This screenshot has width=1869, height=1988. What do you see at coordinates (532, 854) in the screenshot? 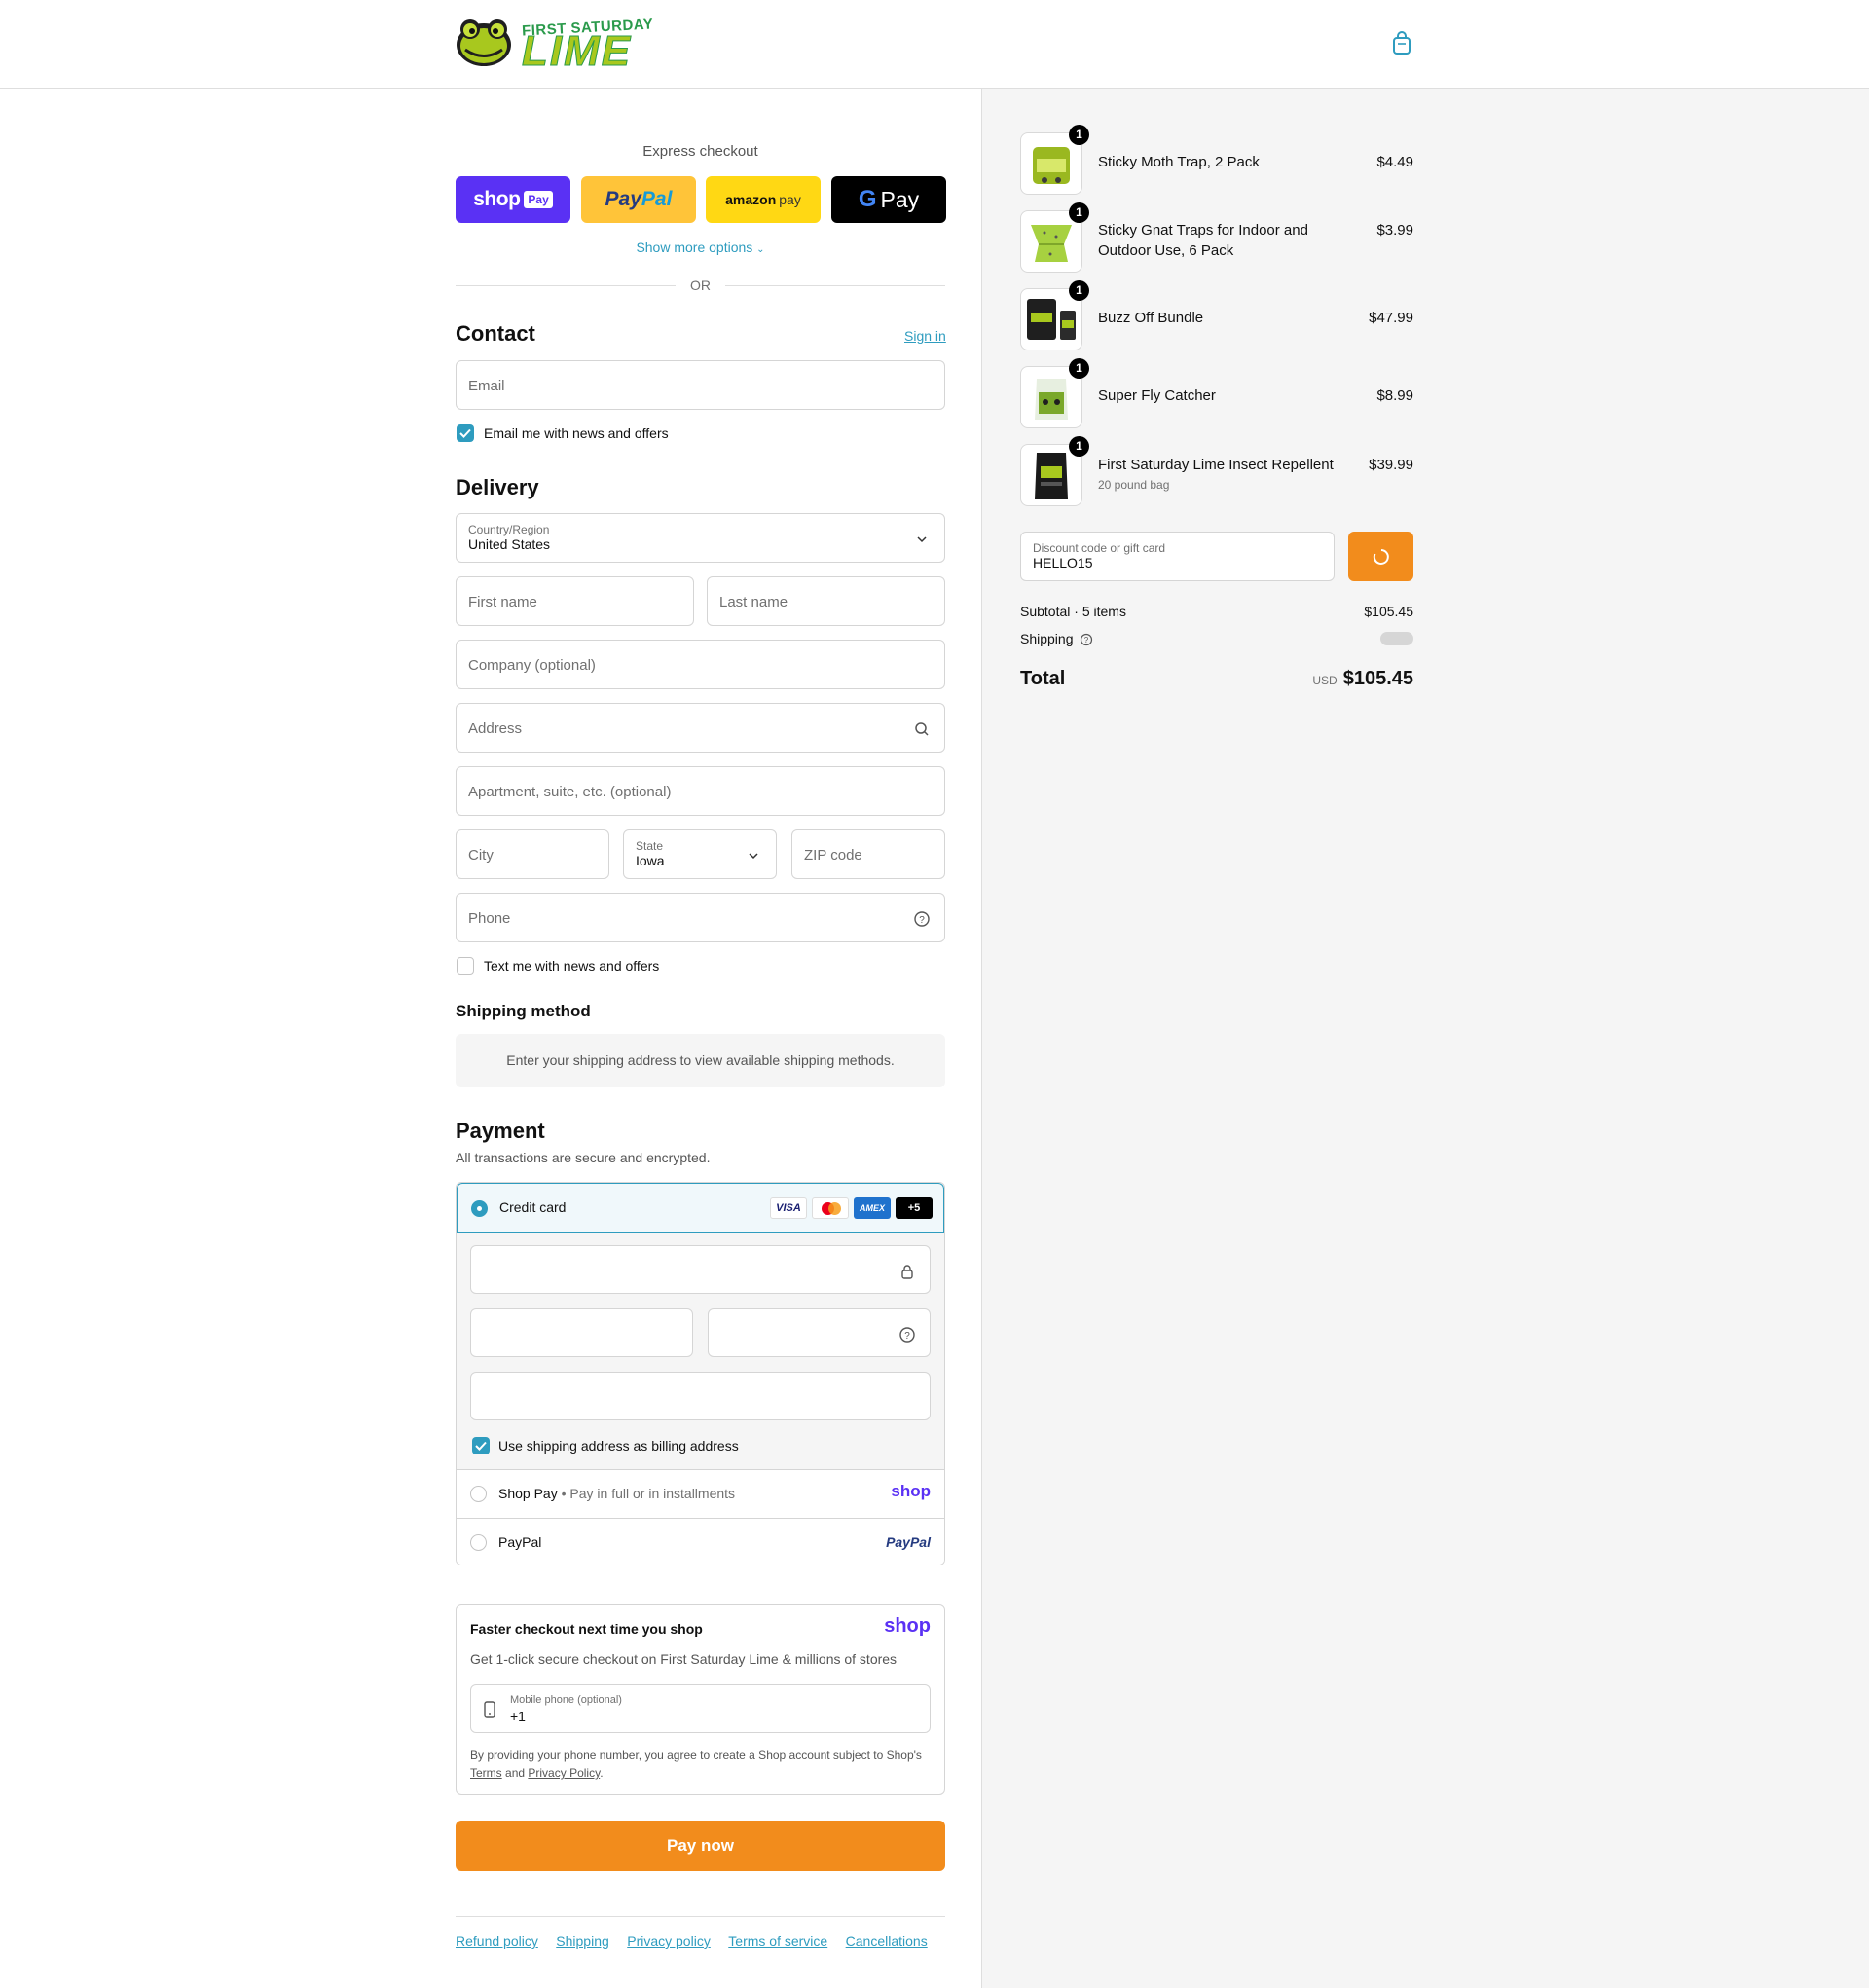
I see `city-field: City` at bounding box center [532, 854].